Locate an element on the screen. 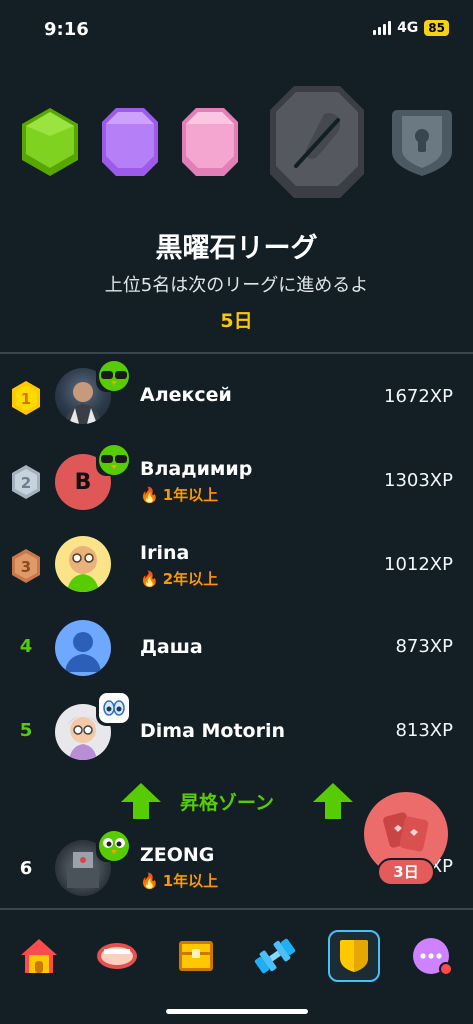 This screenshot has height=1024, width=473. duo-owl-icon is located at coordinates (114, 844).